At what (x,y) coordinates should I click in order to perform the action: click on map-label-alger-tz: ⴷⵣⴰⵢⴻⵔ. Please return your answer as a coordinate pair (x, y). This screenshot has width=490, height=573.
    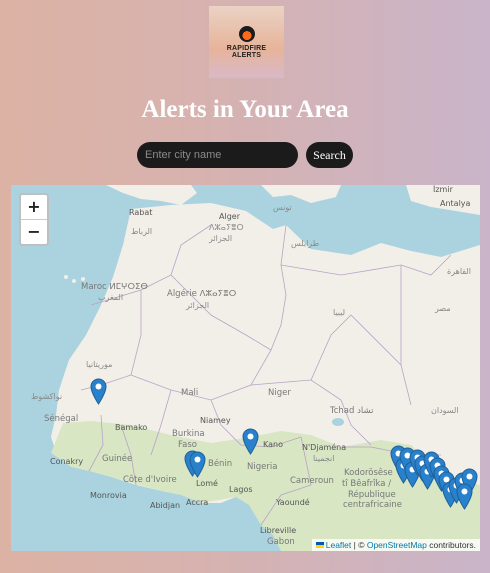
    Looking at the image, I should click on (226, 227).